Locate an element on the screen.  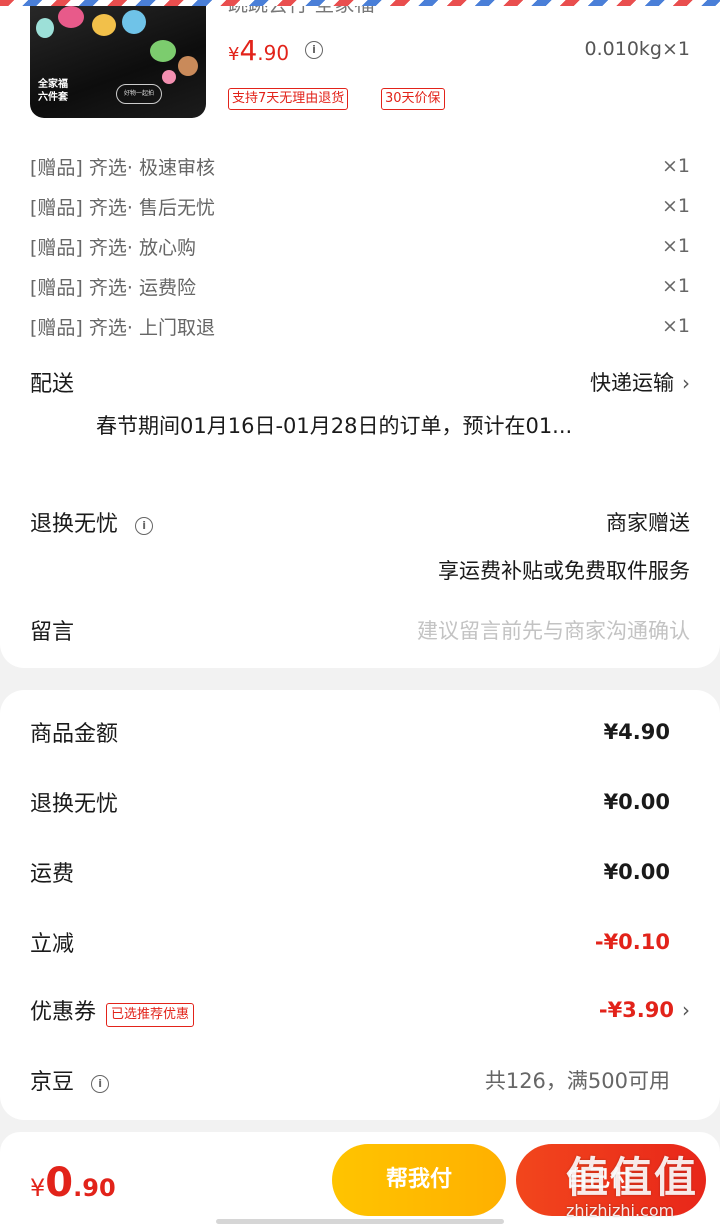
discount-row: 立减 -¥0.10 is located at coordinates (350, 942).